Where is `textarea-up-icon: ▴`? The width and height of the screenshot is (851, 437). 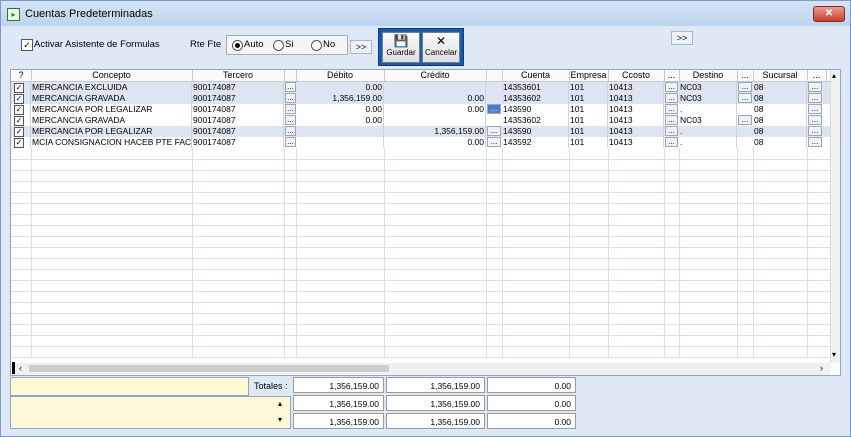
textarea-up-icon: ▴ is located at coordinates (280, 403).